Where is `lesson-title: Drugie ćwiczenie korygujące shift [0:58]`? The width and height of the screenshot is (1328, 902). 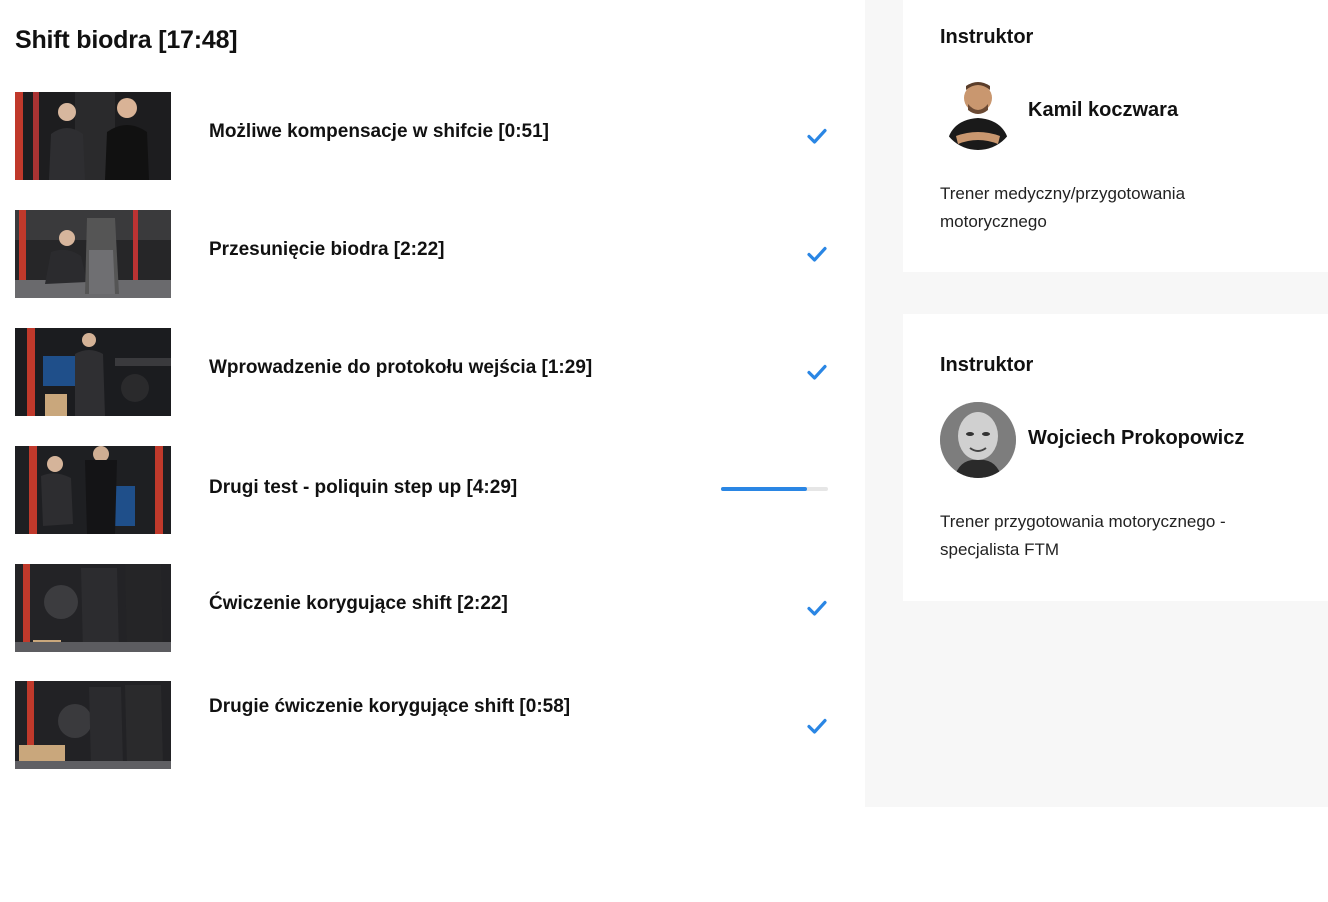 lesson-title: Drugie ćwiczenie korygujące shift [0:58] is located at coordinates (389, 707).